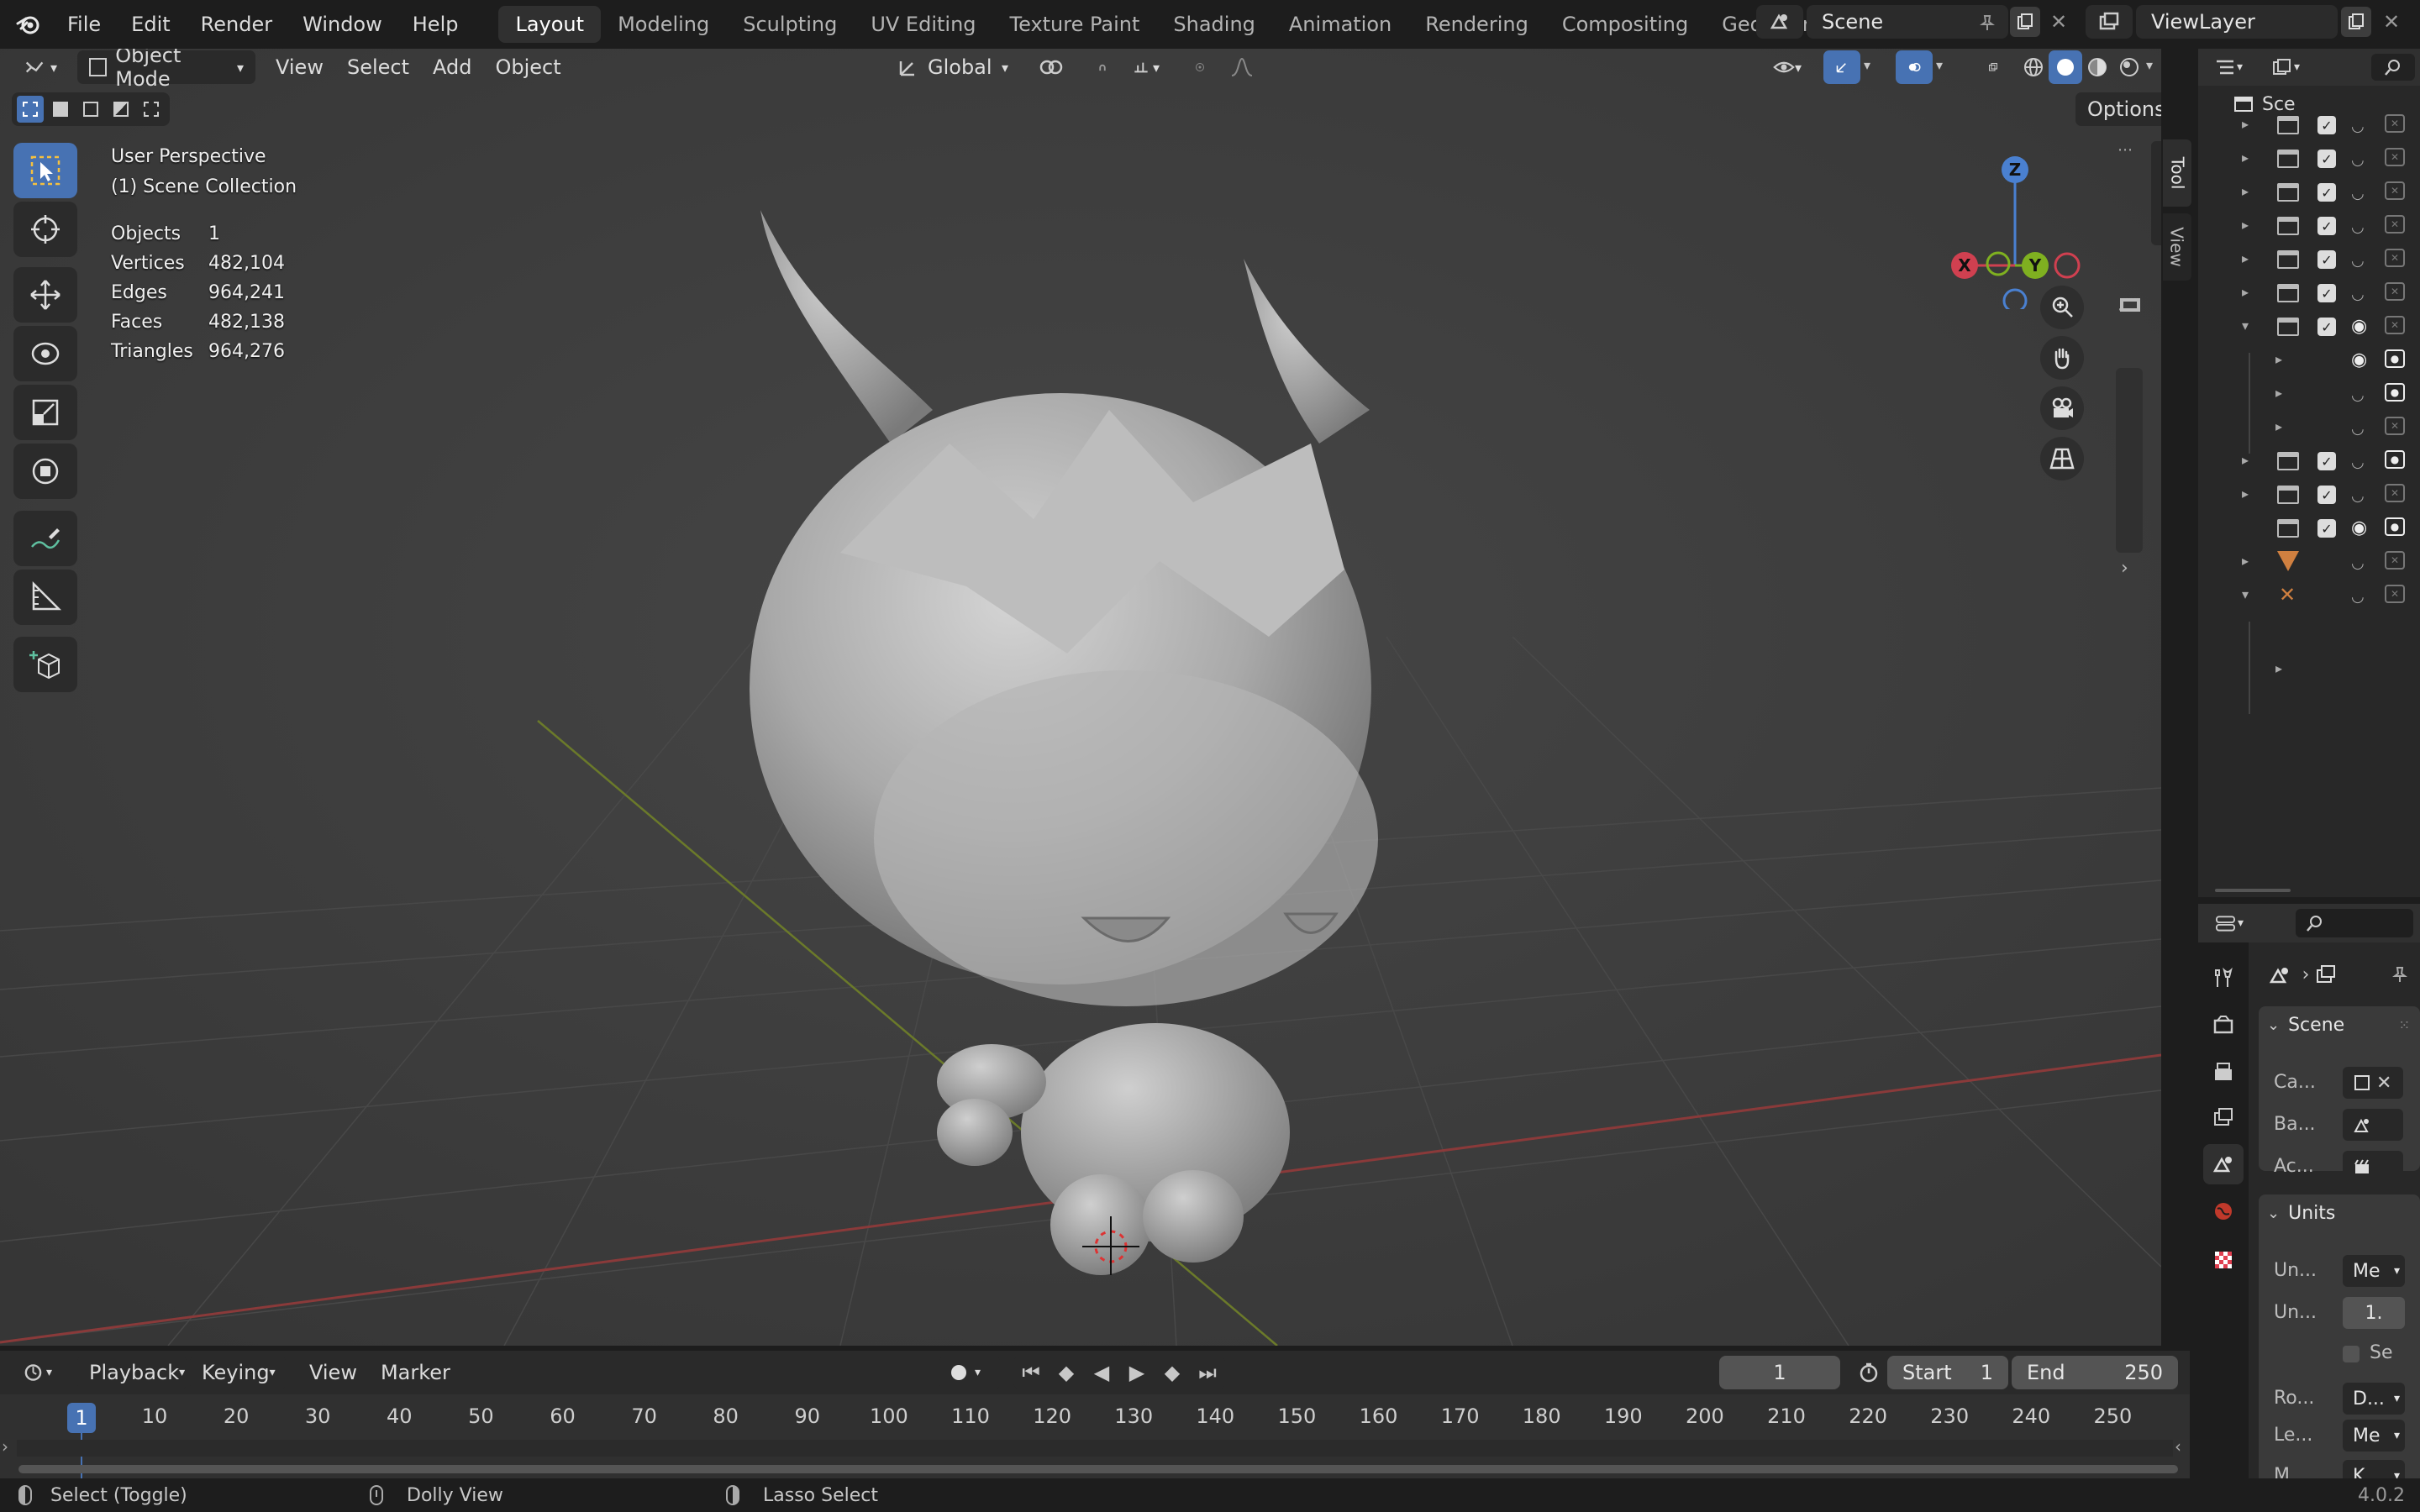  I want to click on shading-solid-button, so click(2065, 67).